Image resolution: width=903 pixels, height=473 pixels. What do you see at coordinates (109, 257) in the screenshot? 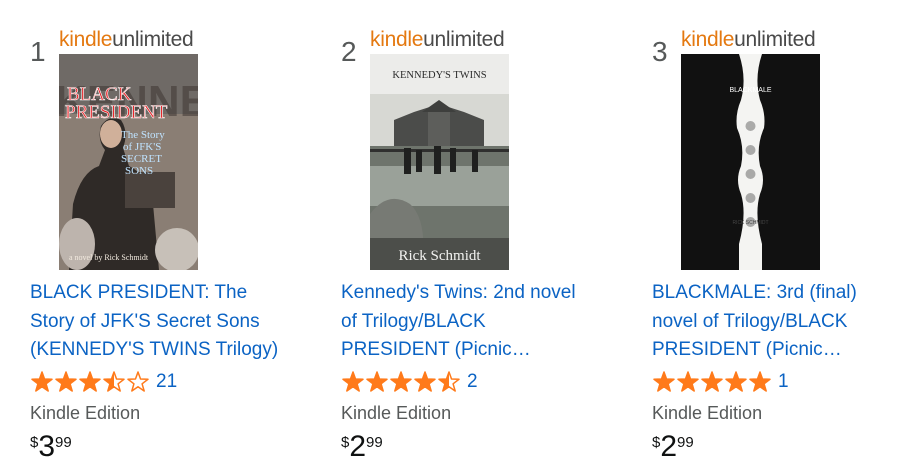
I see `svg-text: a novel by Rick Schmidt` at bounding box center [109, 257].